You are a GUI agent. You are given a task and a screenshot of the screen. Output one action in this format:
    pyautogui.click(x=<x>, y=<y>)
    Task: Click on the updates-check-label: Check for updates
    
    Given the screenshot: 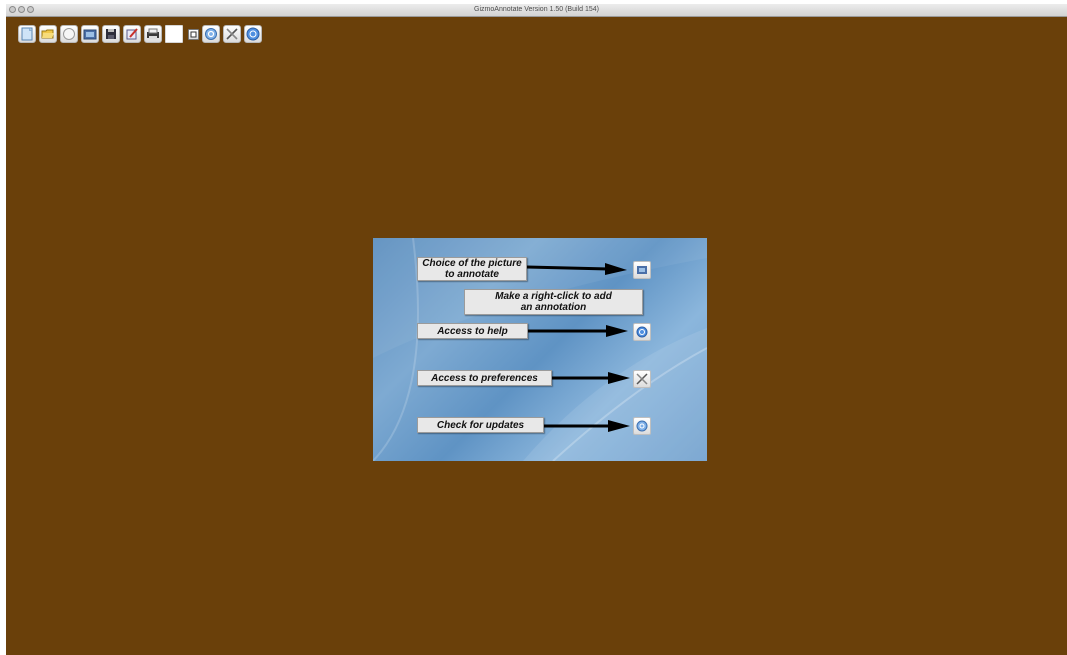 What is the action you would take?
    pyautogui.click(x=480, y=425)
    